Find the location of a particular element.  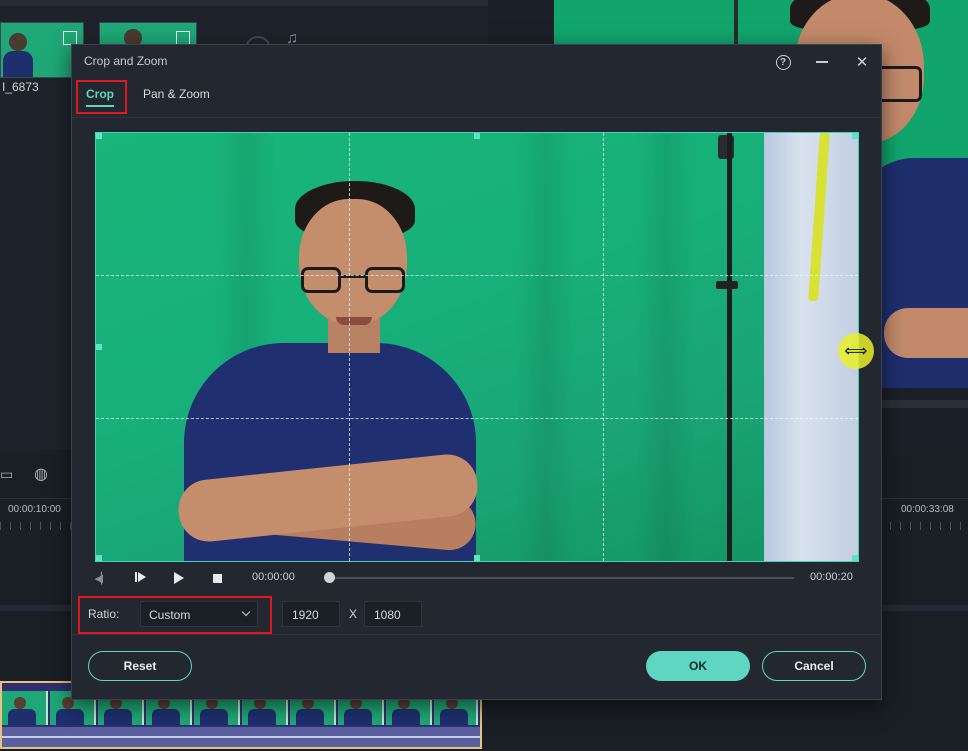

crop-handle-bottom-right is located at coordinates (855, 558).